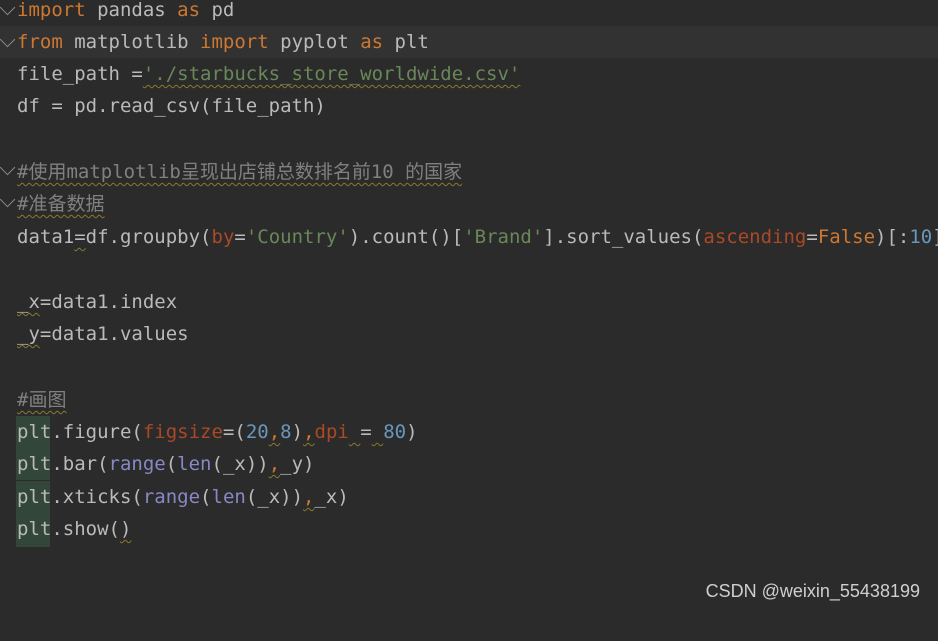  I want to click on code-line-text: plt.xticks(range(len(_x)),_x), so click(183, 497).